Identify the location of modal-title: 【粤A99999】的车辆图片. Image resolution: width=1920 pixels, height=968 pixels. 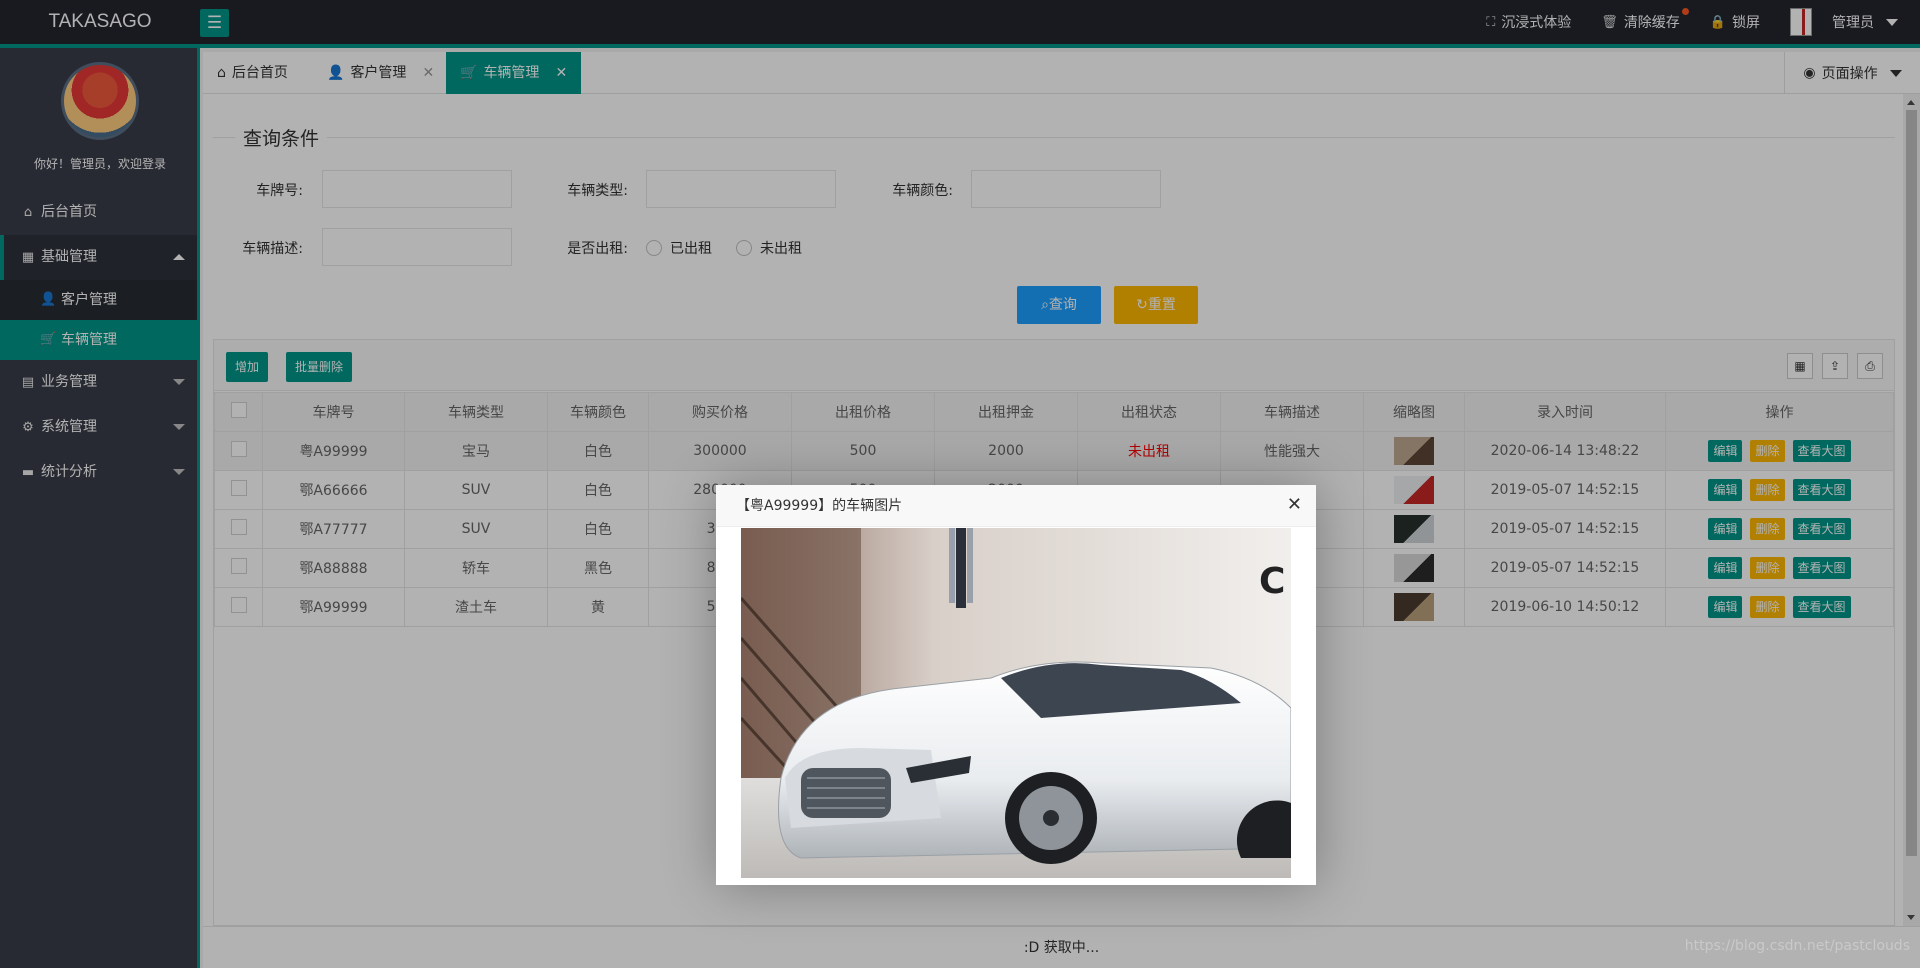
(1016, 506).